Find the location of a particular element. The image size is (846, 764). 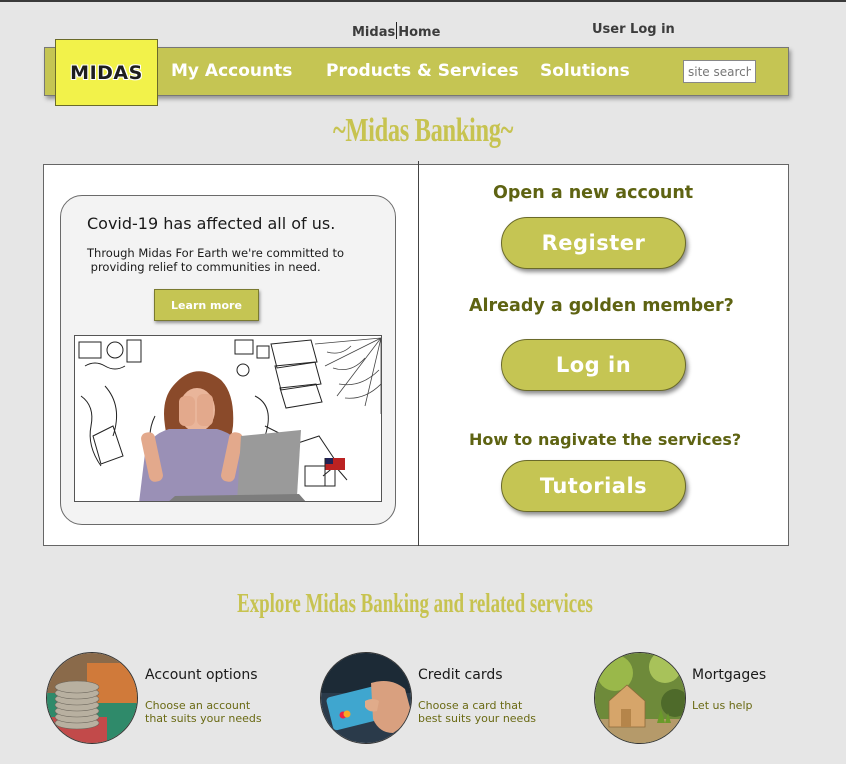

mortgages-text: Let us help is located at coordinates (722, 705).